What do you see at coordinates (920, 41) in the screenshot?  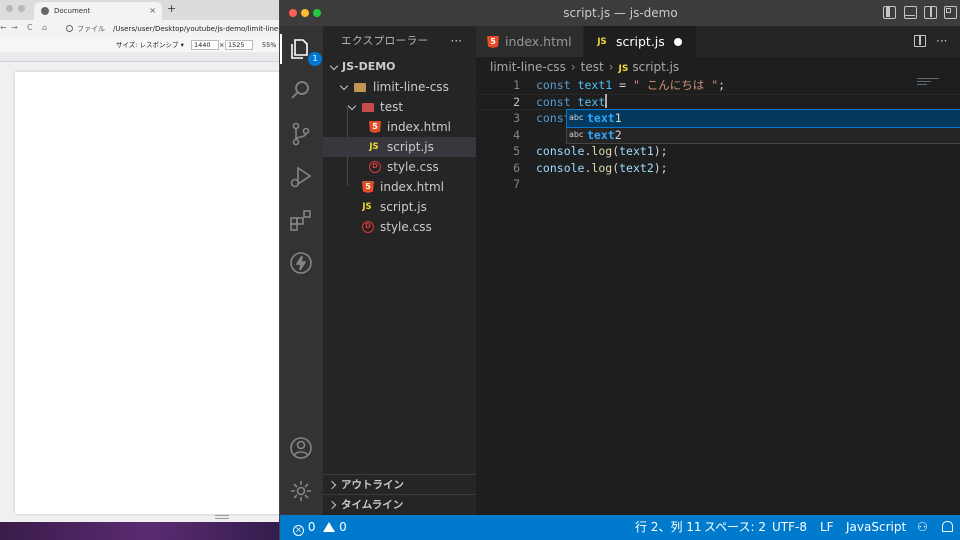 I see `split-editor-icon` at bounding box center [920, 41].